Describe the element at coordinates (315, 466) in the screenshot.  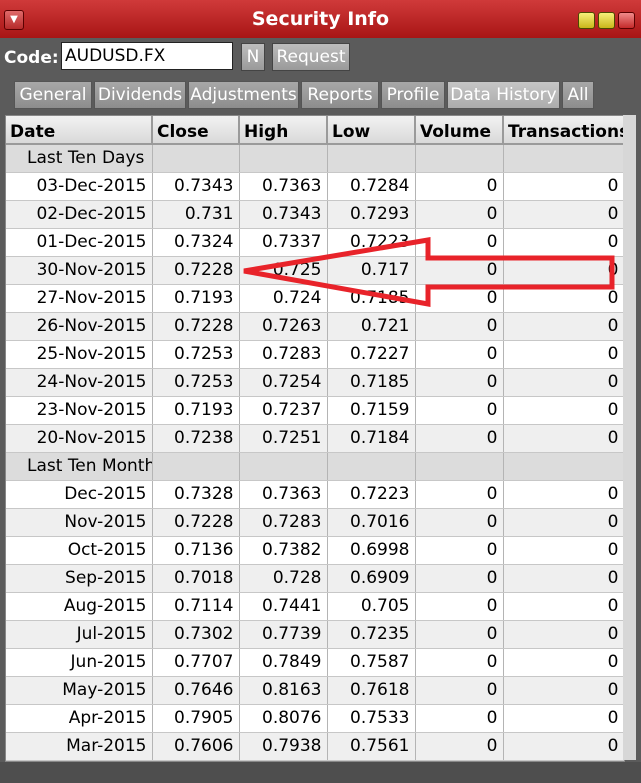
I see `group-row: Last Ten Months` at that location.